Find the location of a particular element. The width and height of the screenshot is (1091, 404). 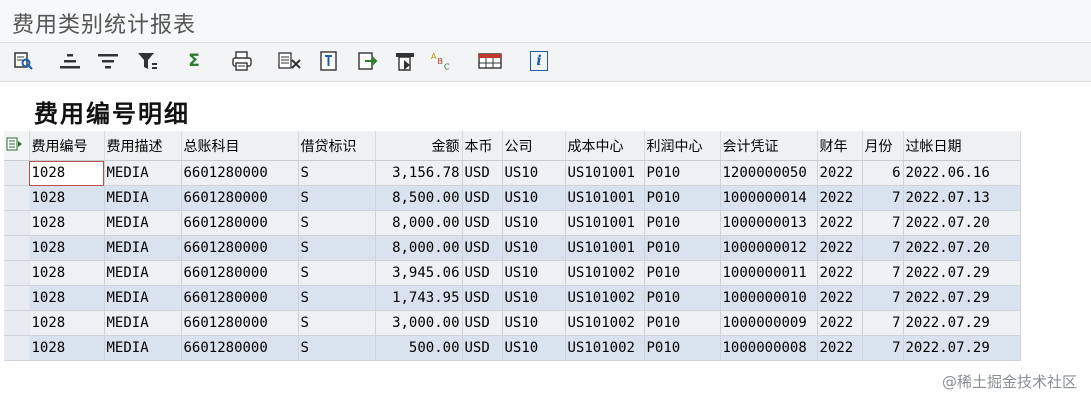

table-cell: 3,156.78 is located at coordinates (419, 173).